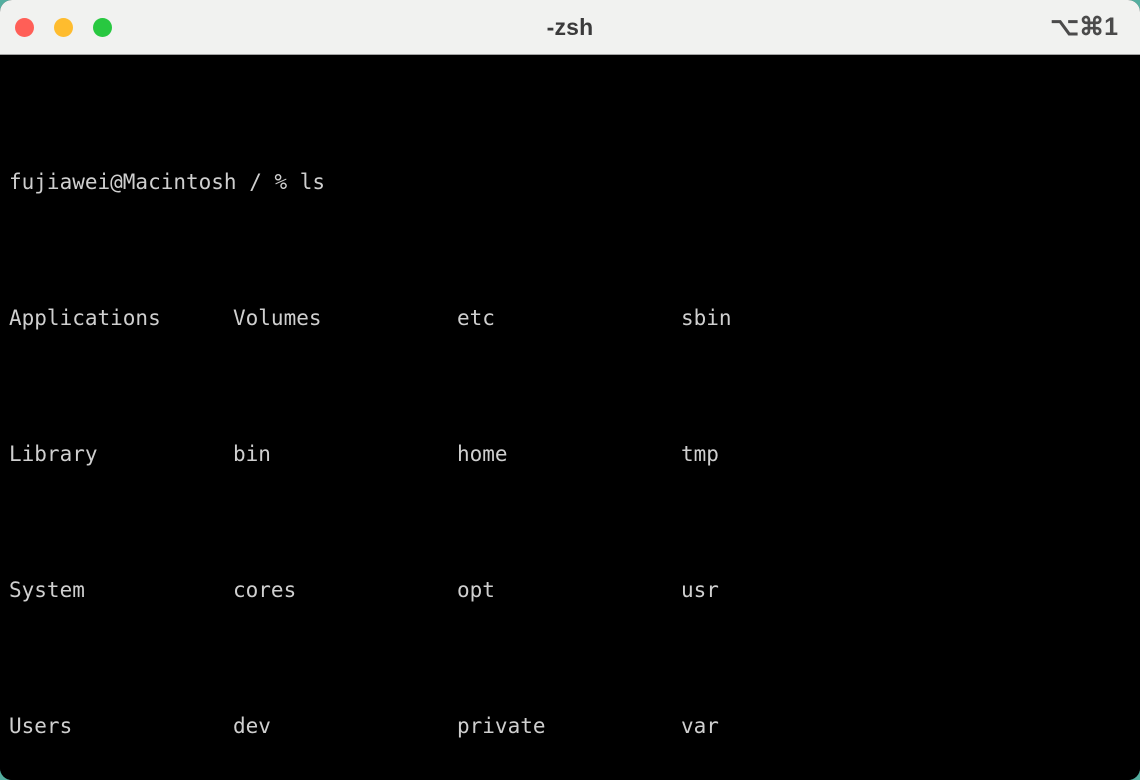 The width and height of the screenshot is (1140, 780). What do you see at coordinates (574, 590) in the screenshot?
I see `ls-row: System cores opt usr` at bounding box center [574, 590].